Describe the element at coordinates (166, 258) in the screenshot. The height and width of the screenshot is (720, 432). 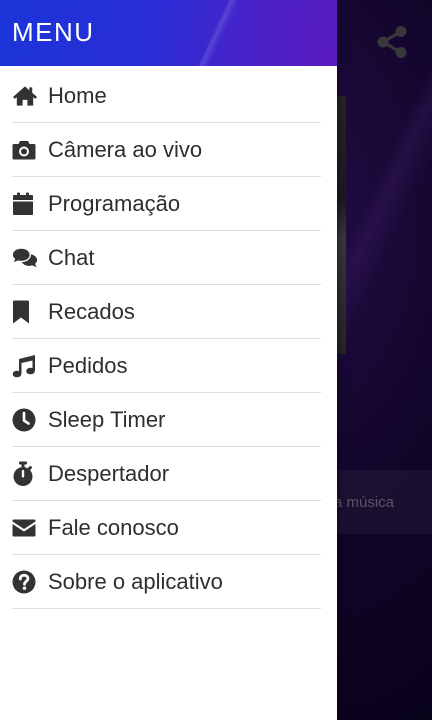
I see `menu-item-chat: Chat` at that location.